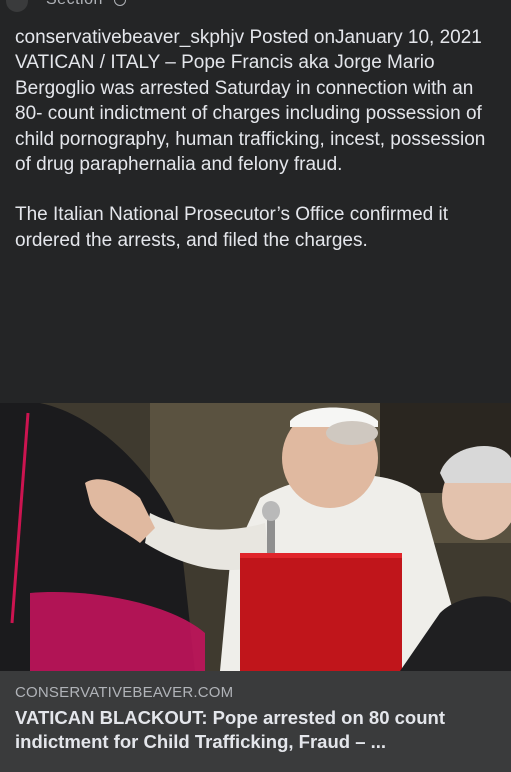 Image resolution: width=511 pixels, height=772 pixels. Describe the element at coordinates (17, 6) in the screenshot. I see `avatar` at that location.